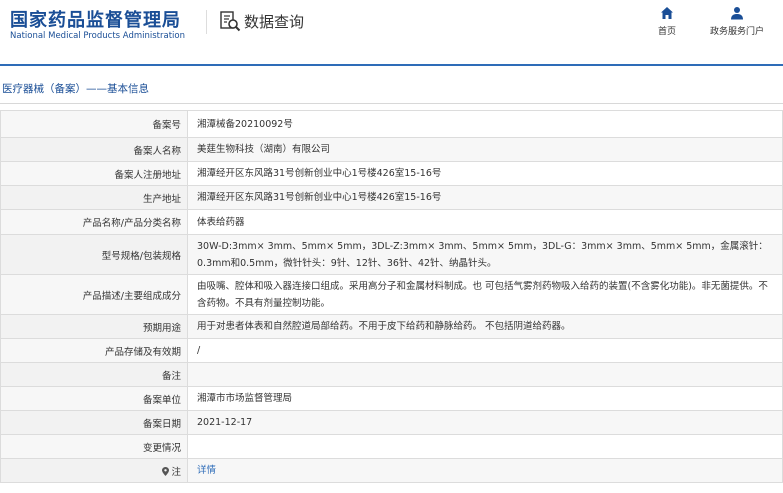 This screenshot has width=783, height=493. What do you see at coordinates (485, 326) in the screenshot?
I see `row-value: 用于对患者体表和自然腔道局部给药。不用于皮下给药和静脉给药。 不包括阴道给药器。` at bounding box center [485, 326].